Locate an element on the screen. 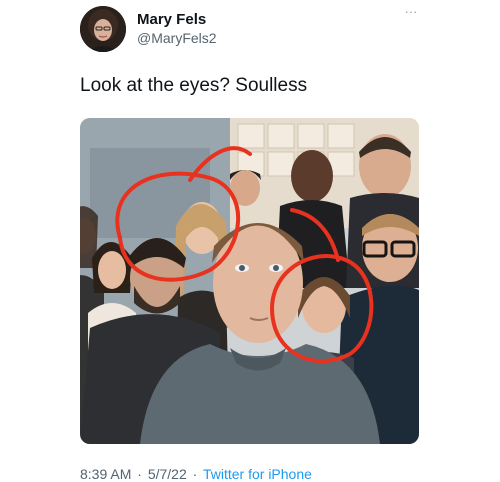  more-options-icon: ··· is located at coordinates (411, 14).